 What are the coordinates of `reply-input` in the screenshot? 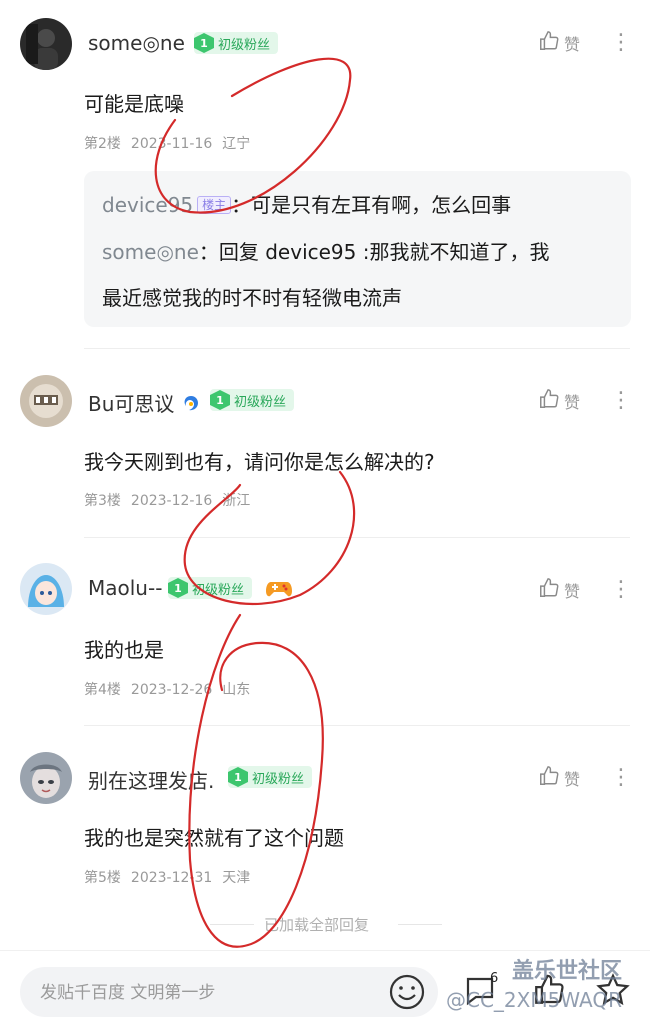 It's located at (210, 993).